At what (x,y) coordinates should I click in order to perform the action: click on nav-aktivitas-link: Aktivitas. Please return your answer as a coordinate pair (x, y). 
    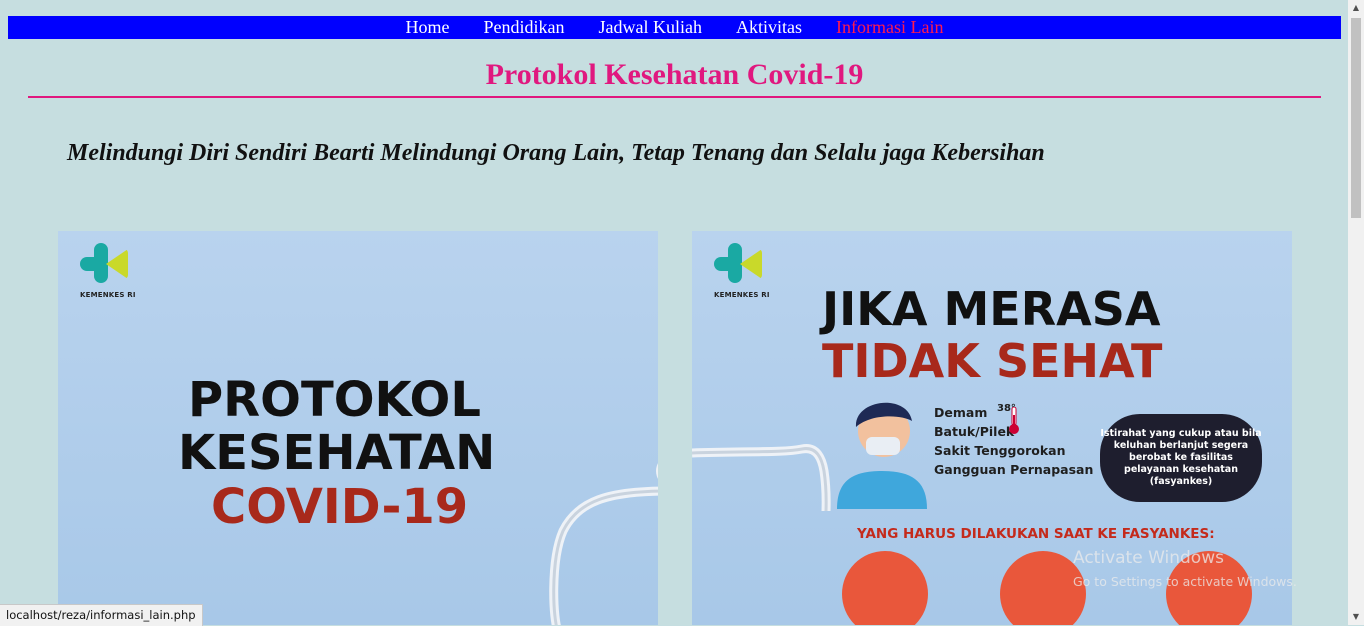
    Looking at the image, I should click on (769, 27).